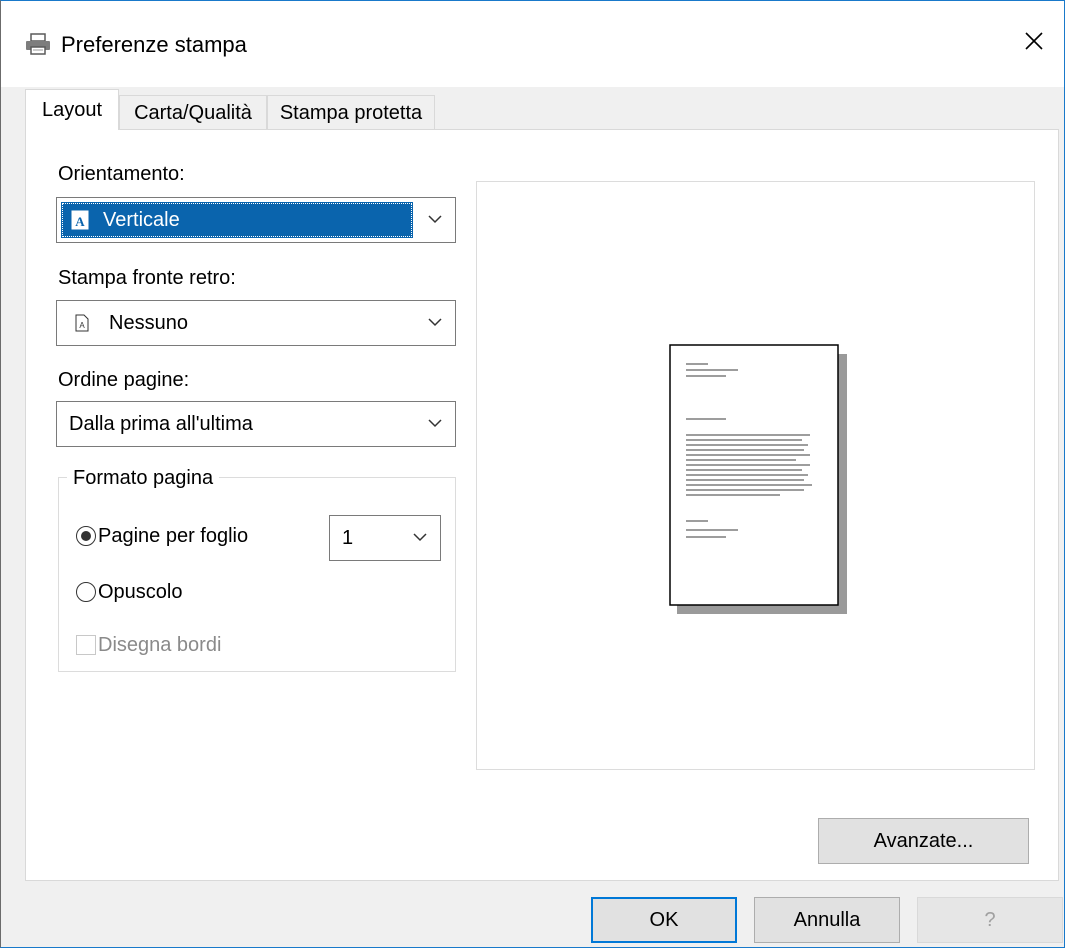 Image resolution: width=1065 pixels, height=948 pixels. I want to click on tab-paper-quality: Carta/Qualità, so click(193, 112).